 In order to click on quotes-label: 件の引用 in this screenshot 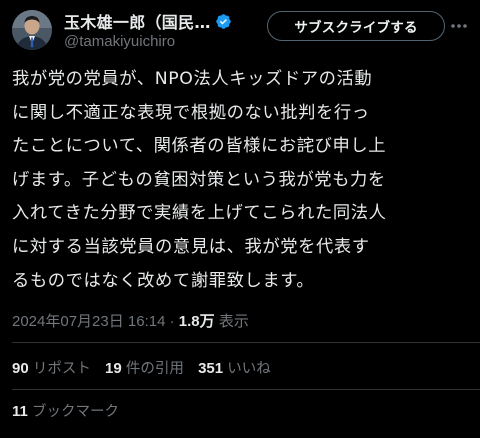, I will do `click(154, 369)`.